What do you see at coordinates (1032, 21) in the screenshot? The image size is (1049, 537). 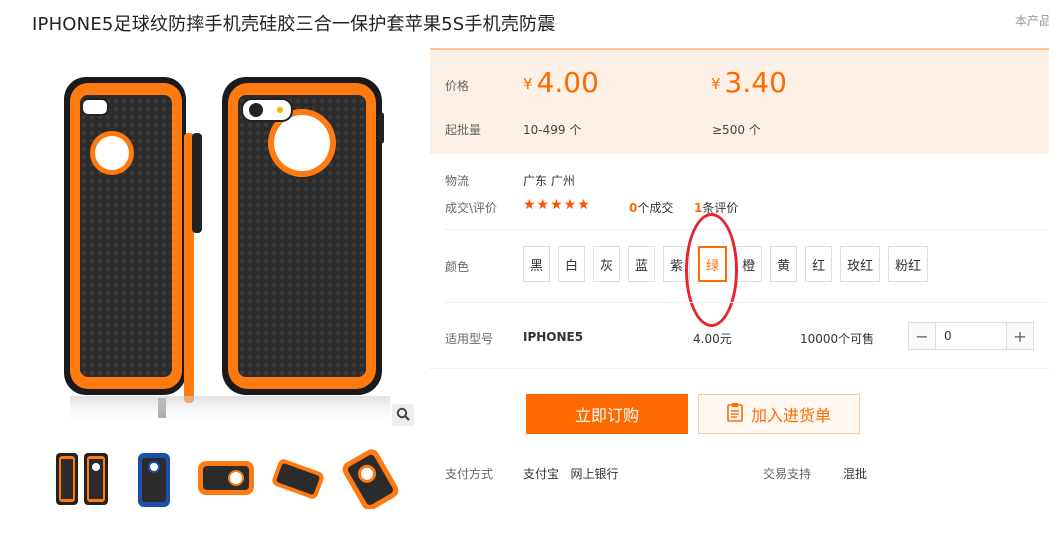 I see `truncated-side-text: 本产品` at bounding box center [1032, 21].